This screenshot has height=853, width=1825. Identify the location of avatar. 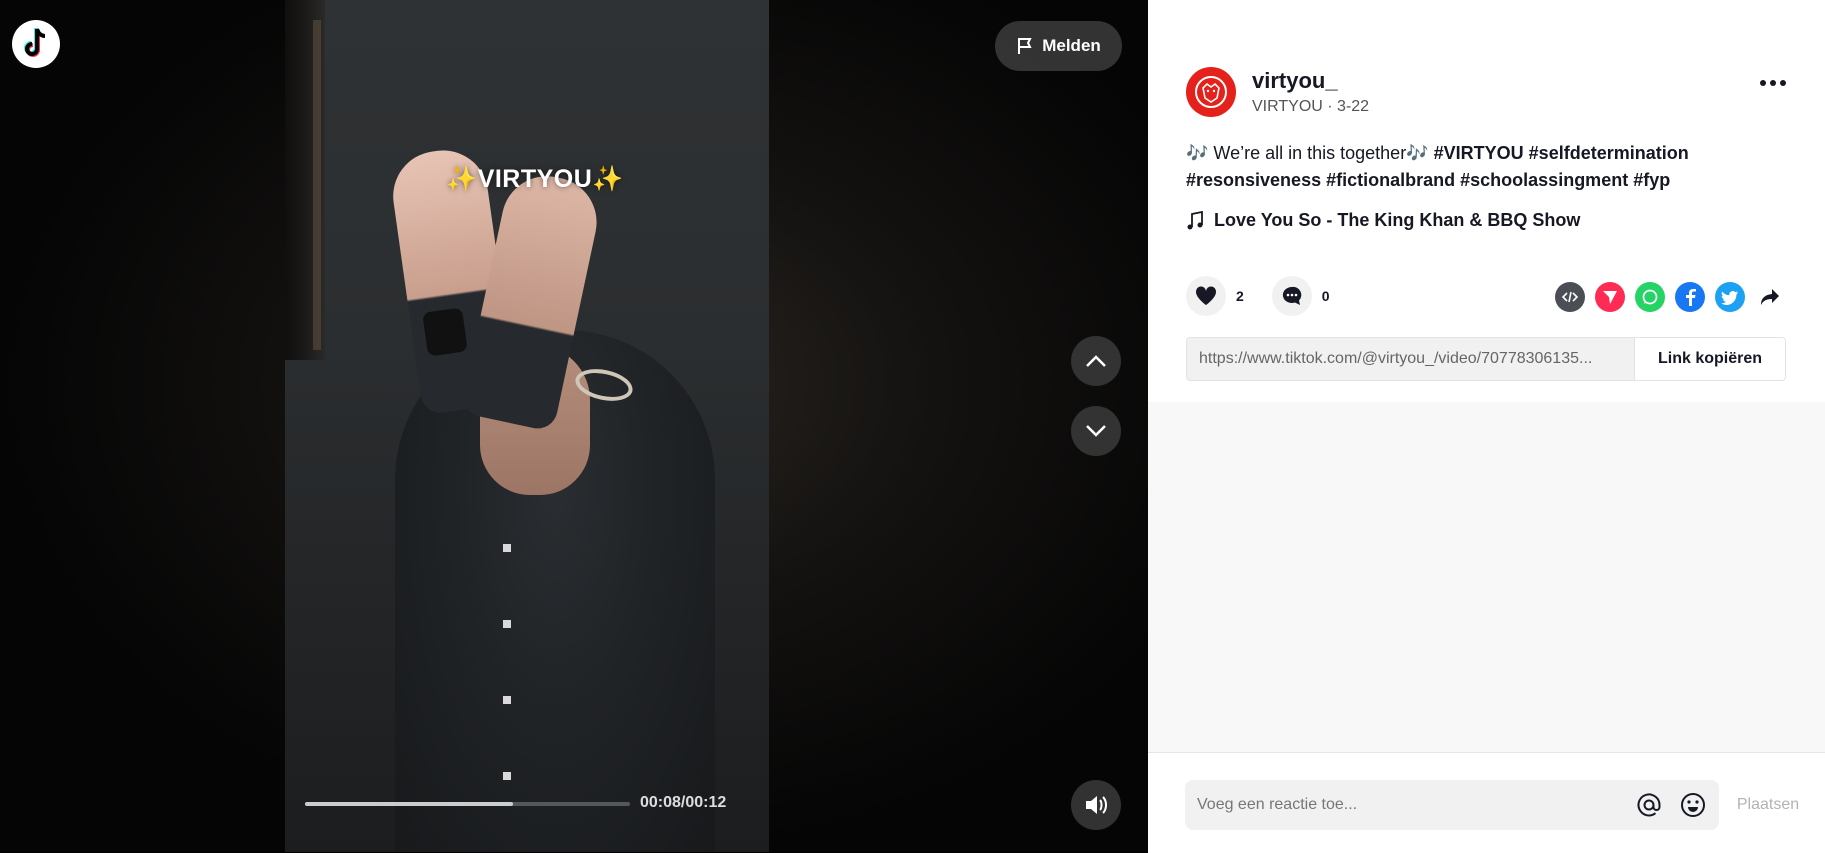
(1211, 92).